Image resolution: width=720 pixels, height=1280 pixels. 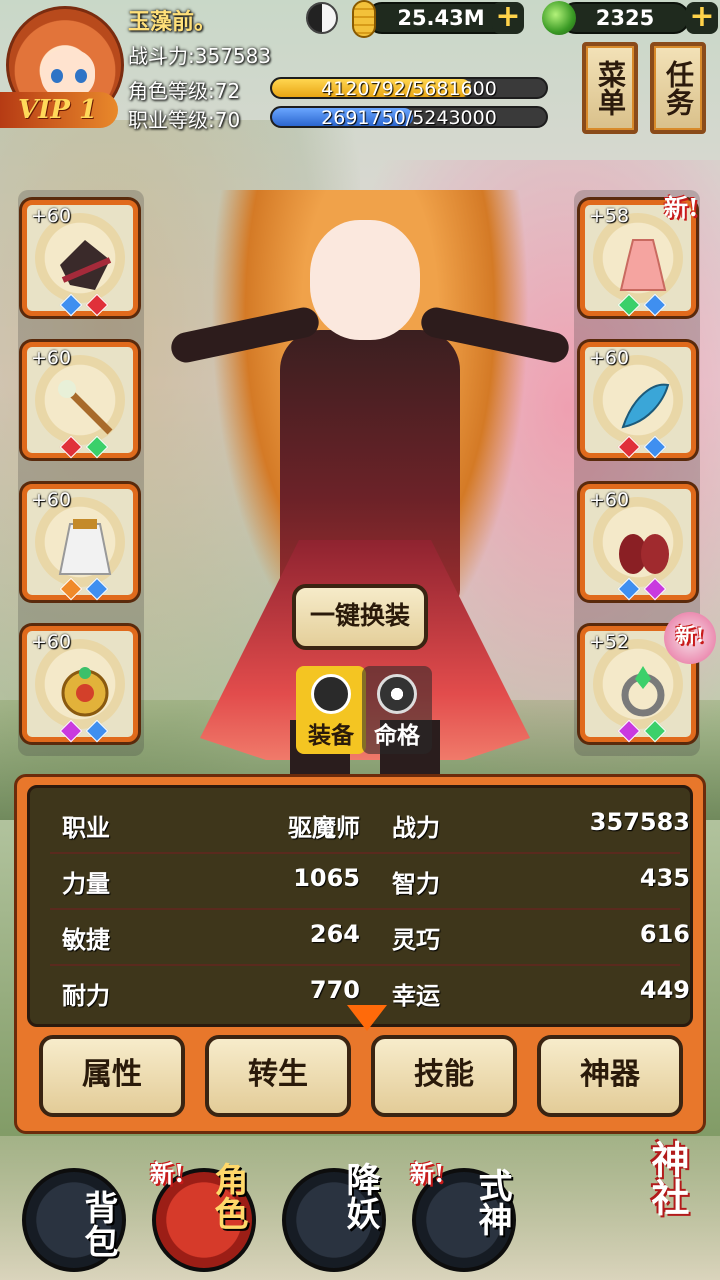 What do you see at coordinates (690, 638) in the screenshot?
I see `new-badge-bubble: 新!` at bounding box center [690, 638].